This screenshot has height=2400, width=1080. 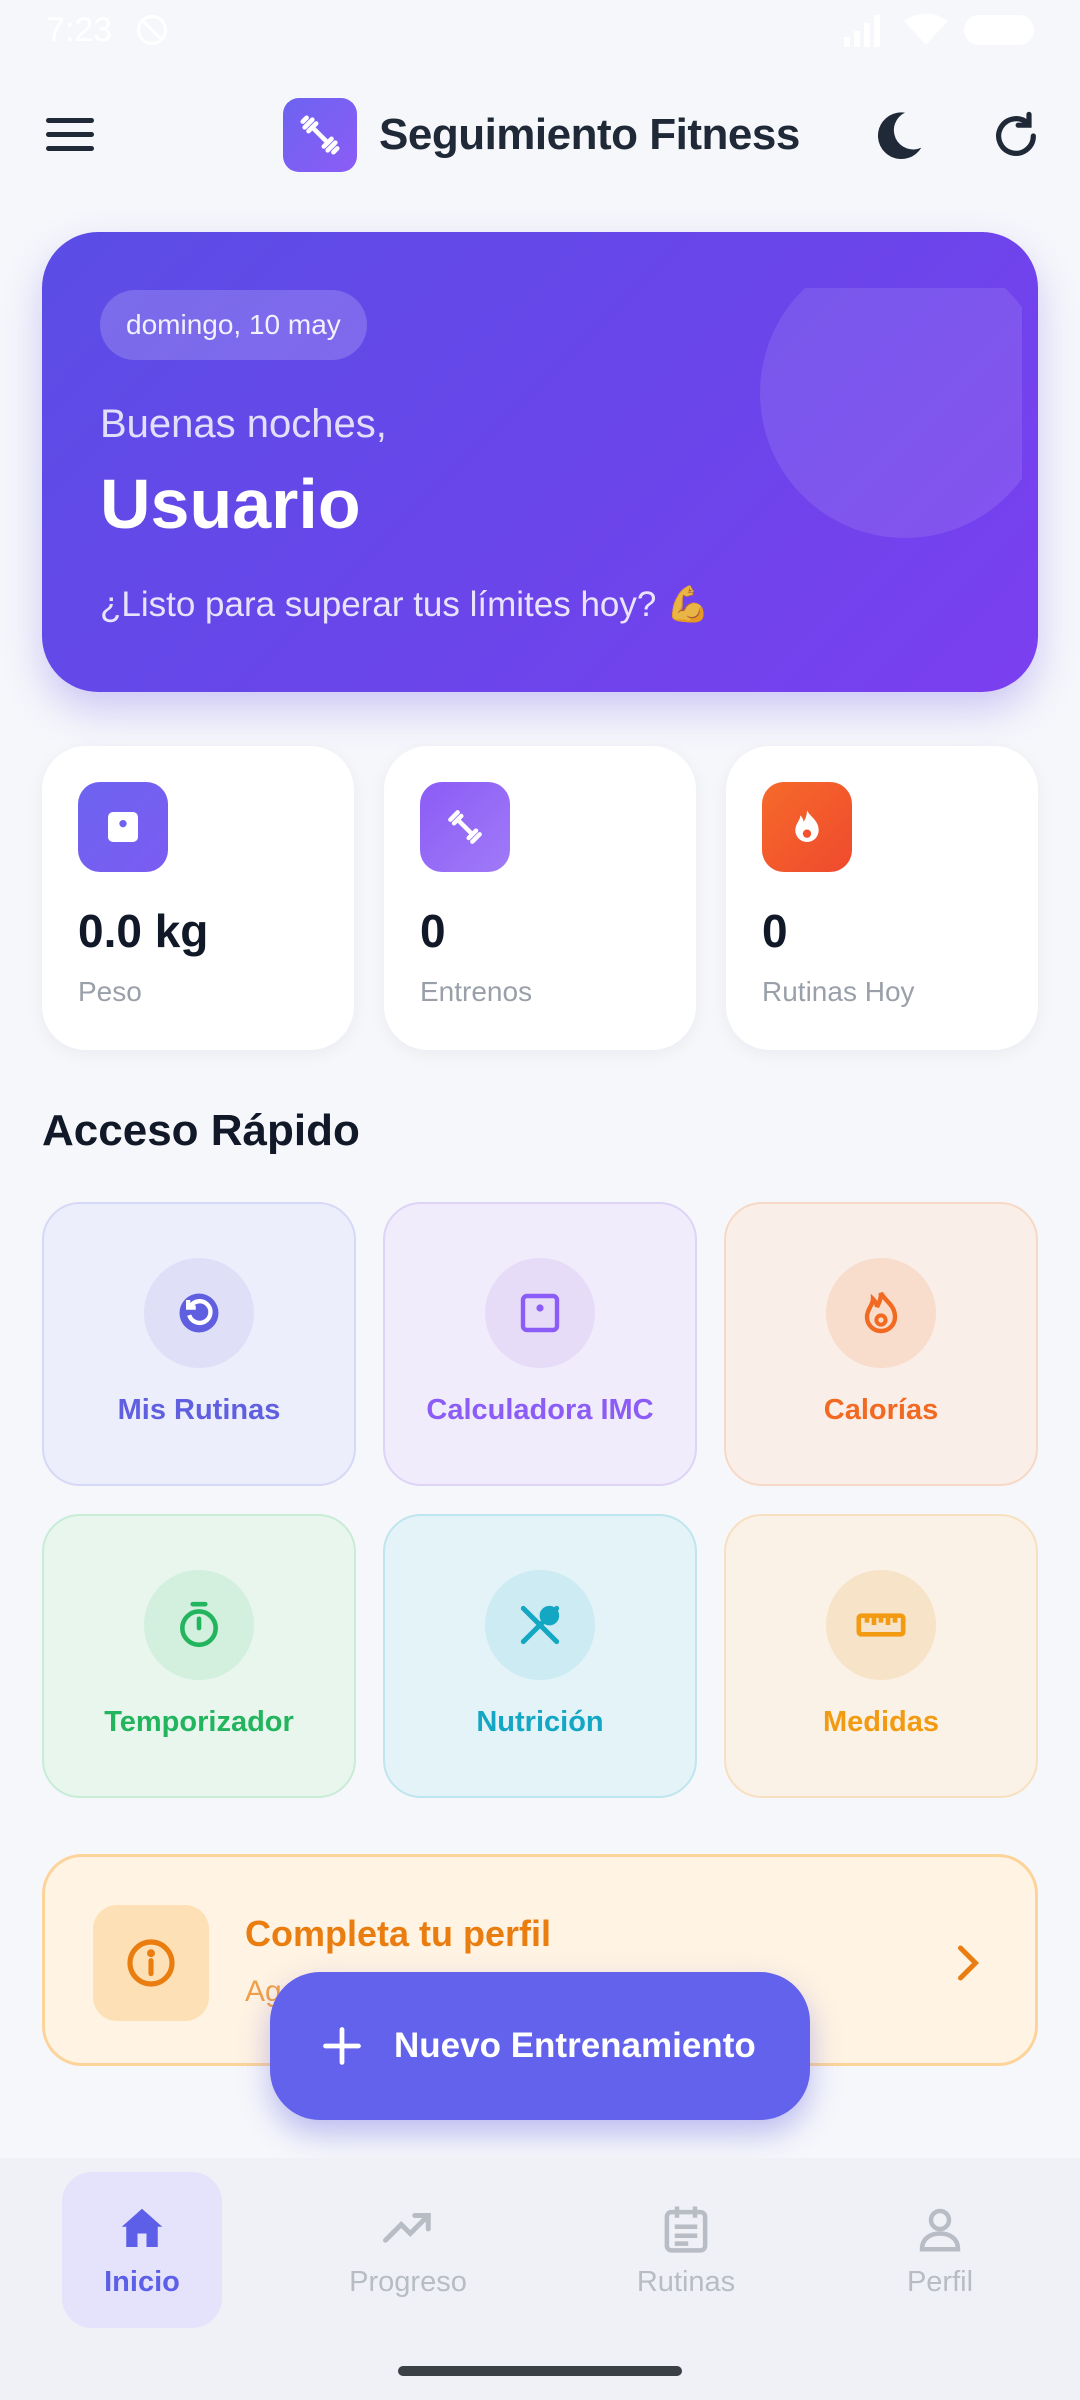 What do you see at coordinates (540, 2279) in the screenshot?
I see `bottom-navigation: Inicio Progreso Rutinas Perfil` at bounding box center [540, 2279].